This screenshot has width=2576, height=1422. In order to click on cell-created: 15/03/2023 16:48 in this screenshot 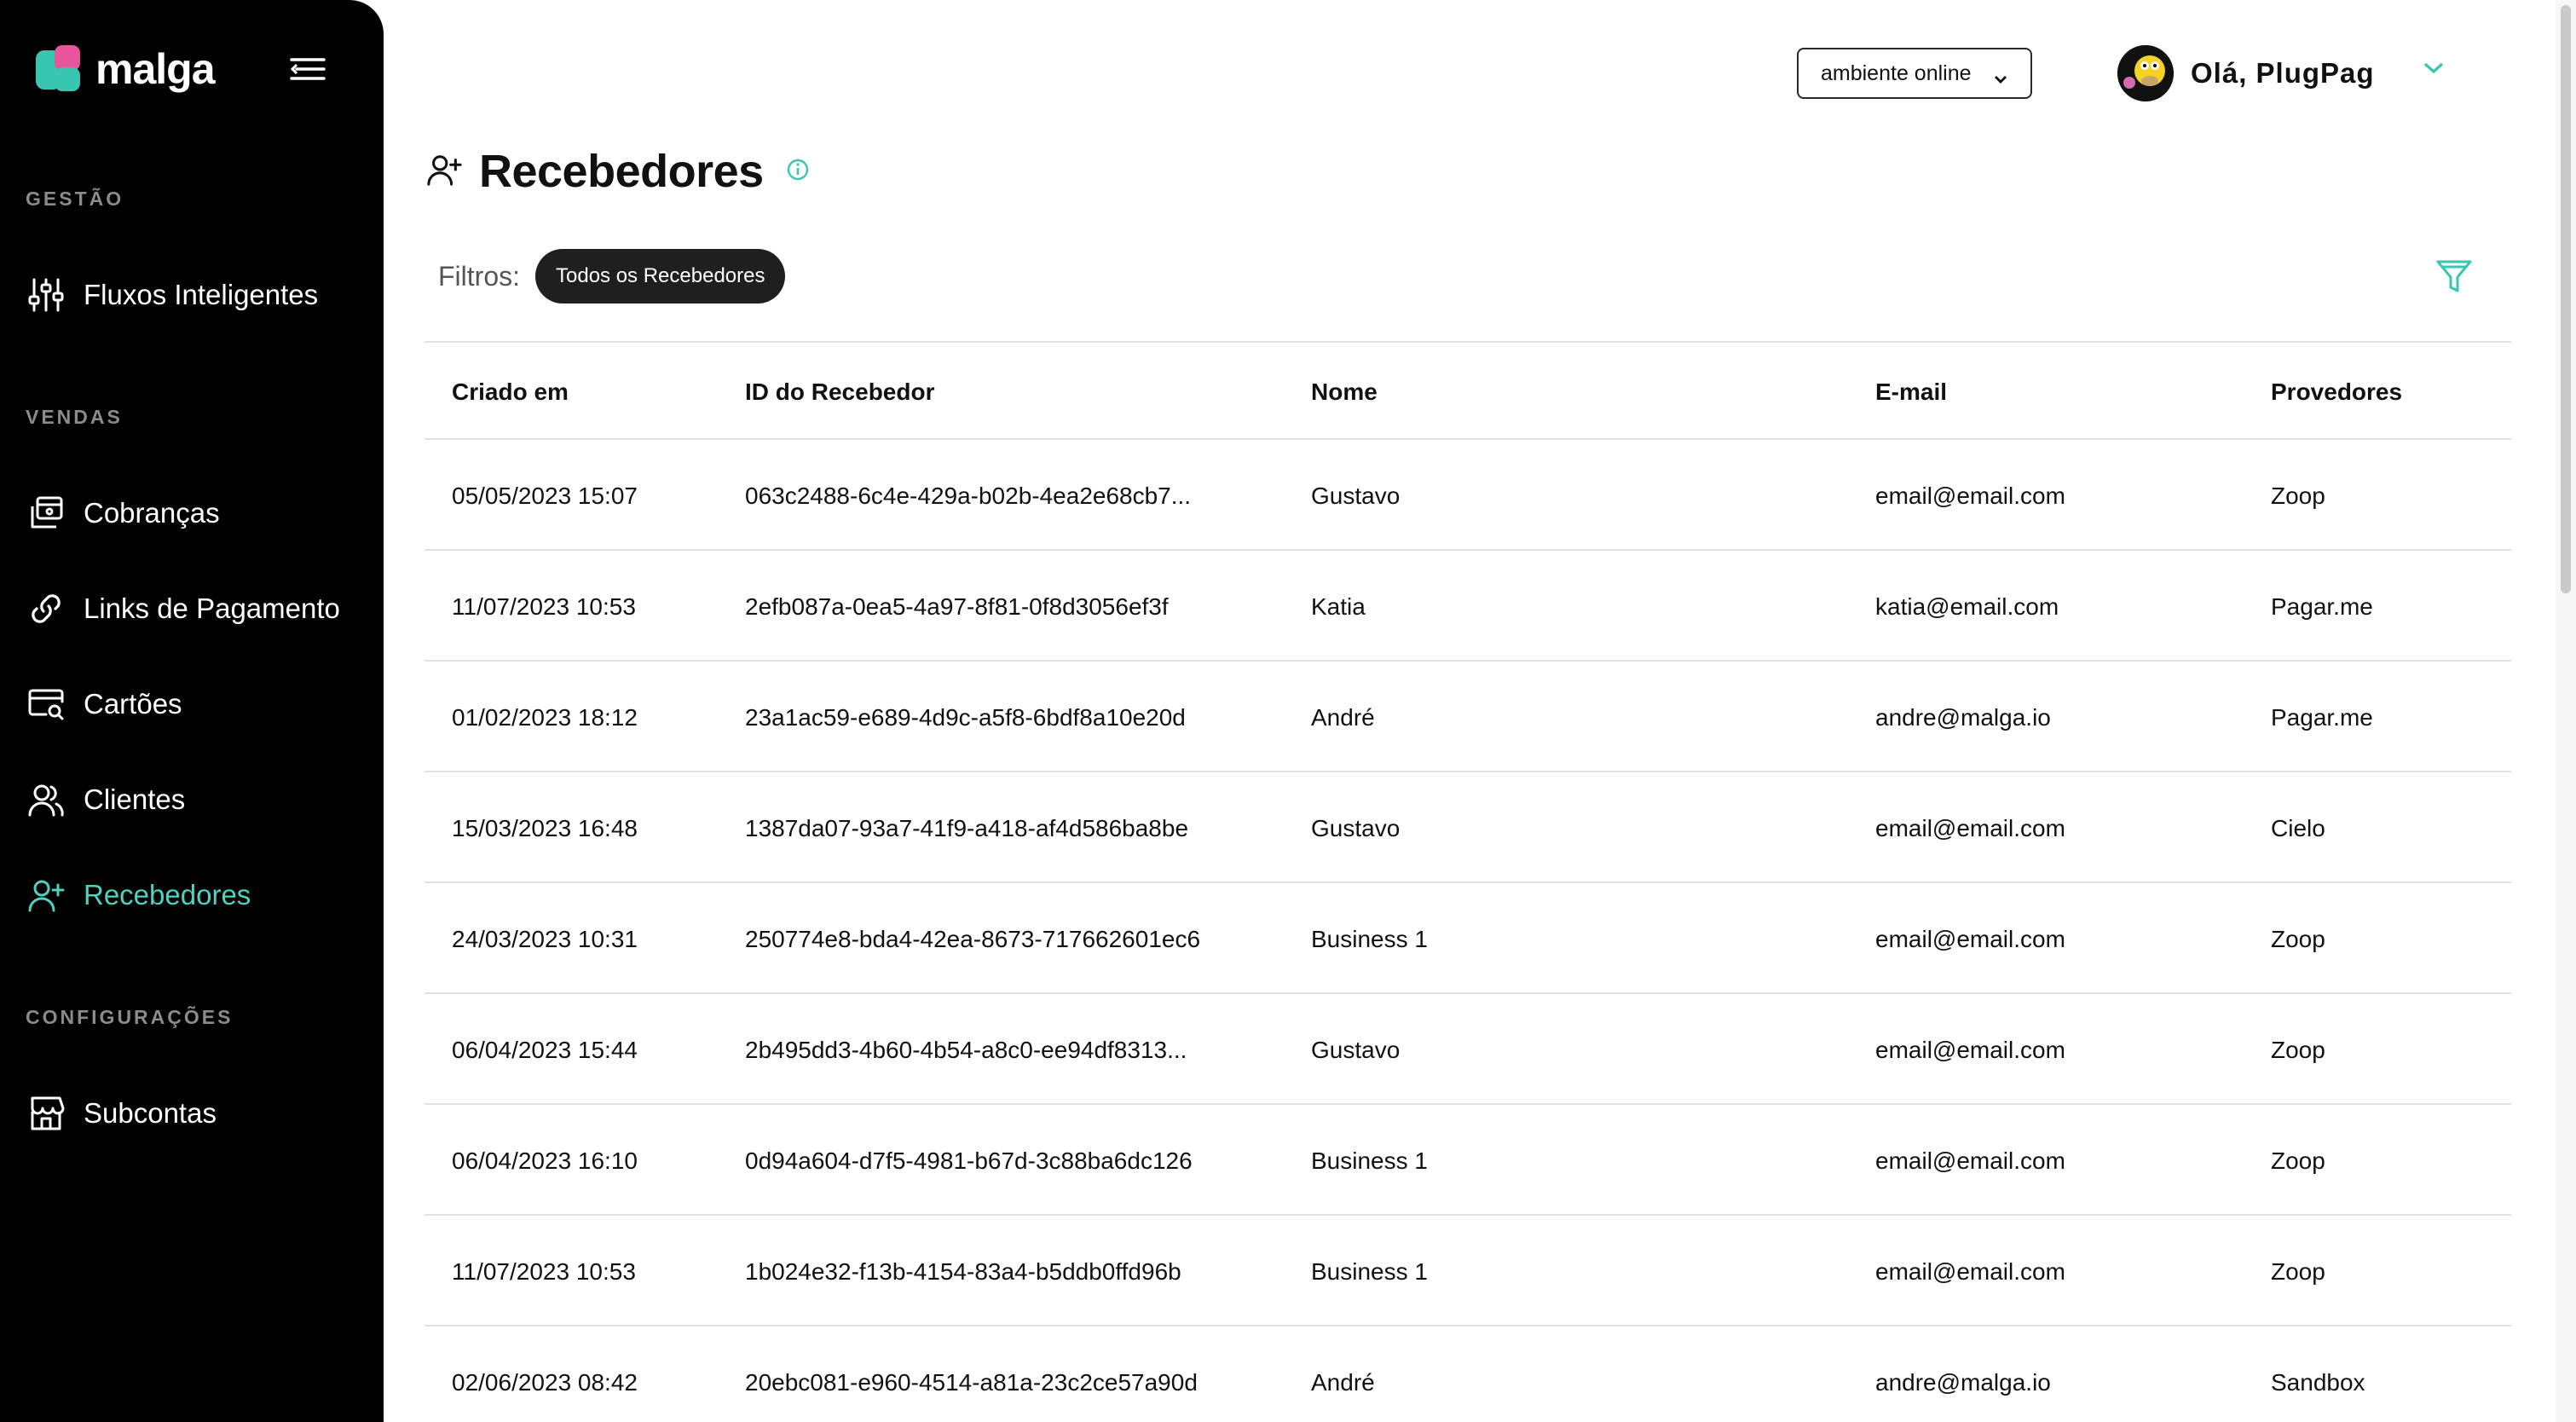, I will do `click(545, 828)`.